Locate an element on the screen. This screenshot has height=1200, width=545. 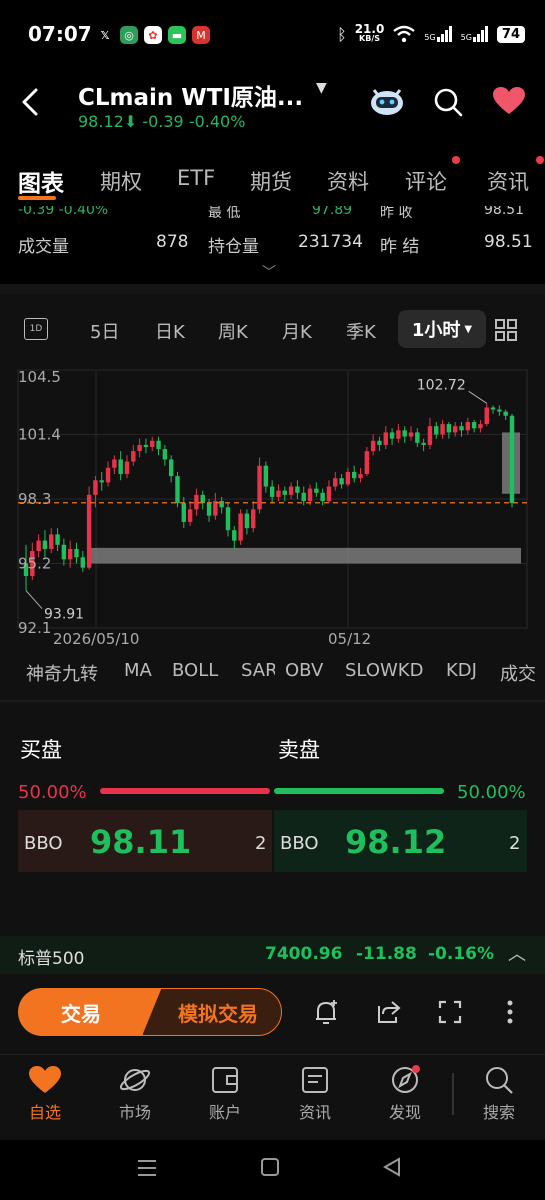
favorite-heart-icon is located at coordinates (509, 101).